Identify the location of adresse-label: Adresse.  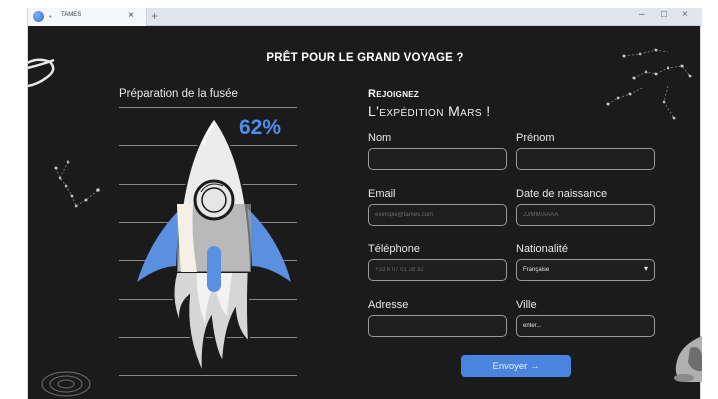
(388, 305).